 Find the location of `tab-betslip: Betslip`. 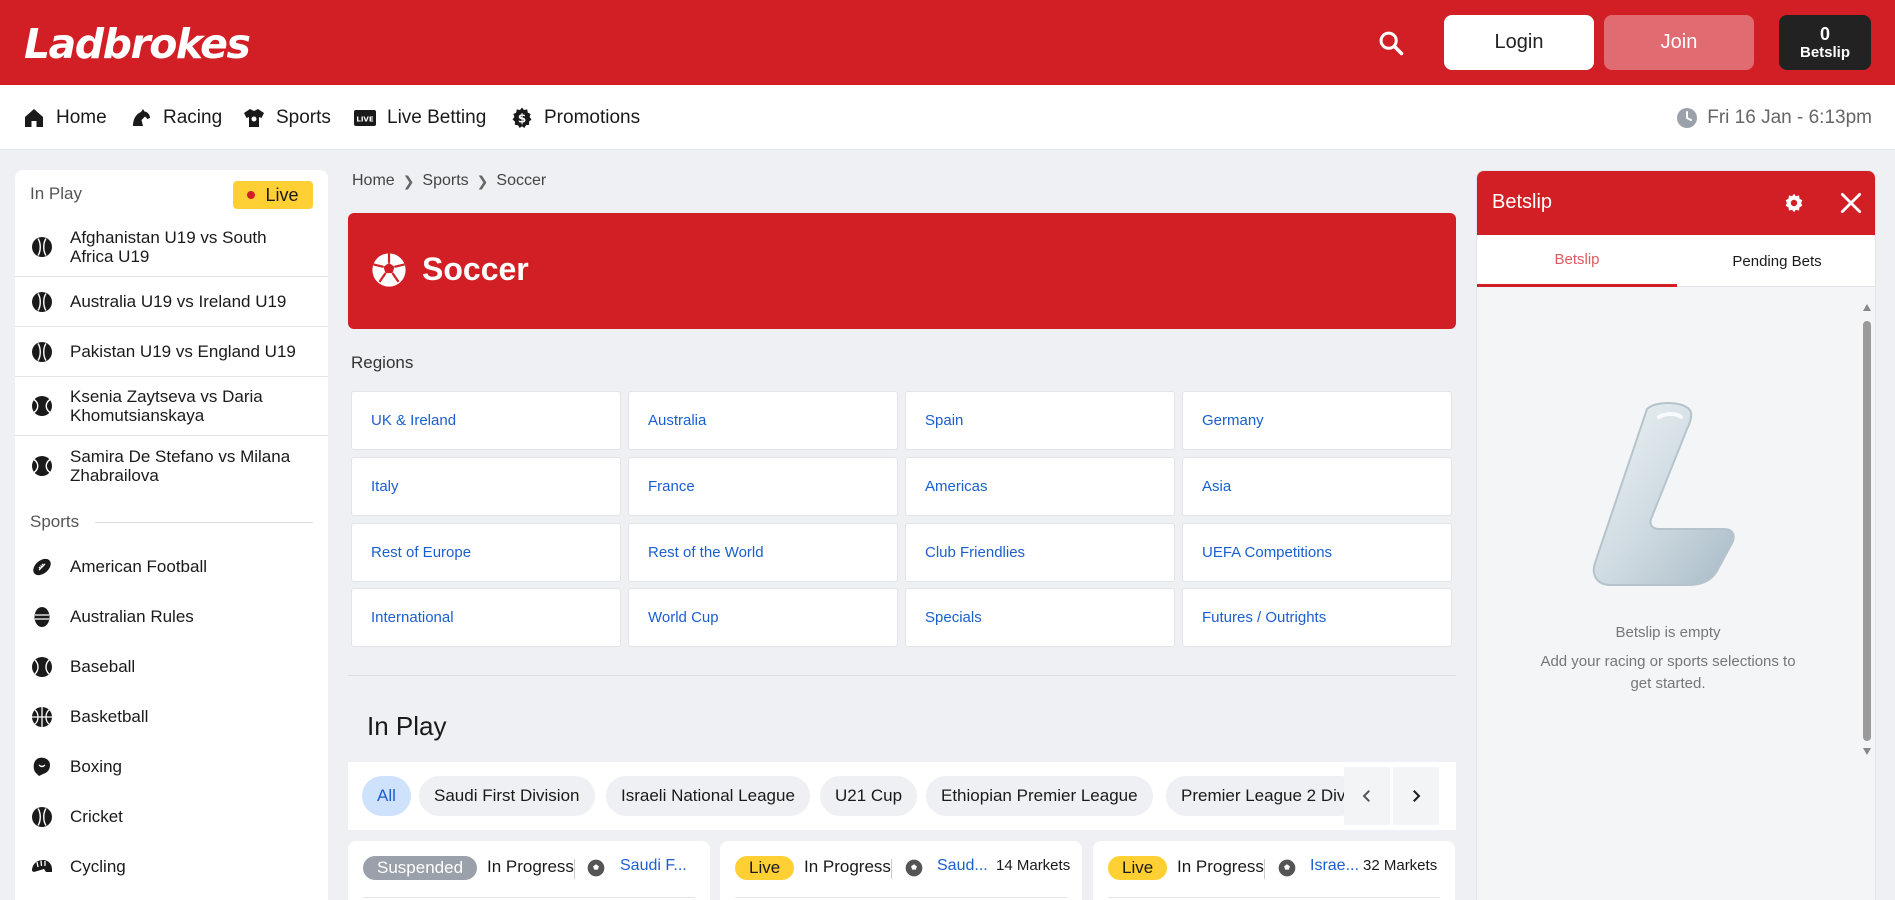

tab-betslip: Betslip is located at coordinates (1577, 261).